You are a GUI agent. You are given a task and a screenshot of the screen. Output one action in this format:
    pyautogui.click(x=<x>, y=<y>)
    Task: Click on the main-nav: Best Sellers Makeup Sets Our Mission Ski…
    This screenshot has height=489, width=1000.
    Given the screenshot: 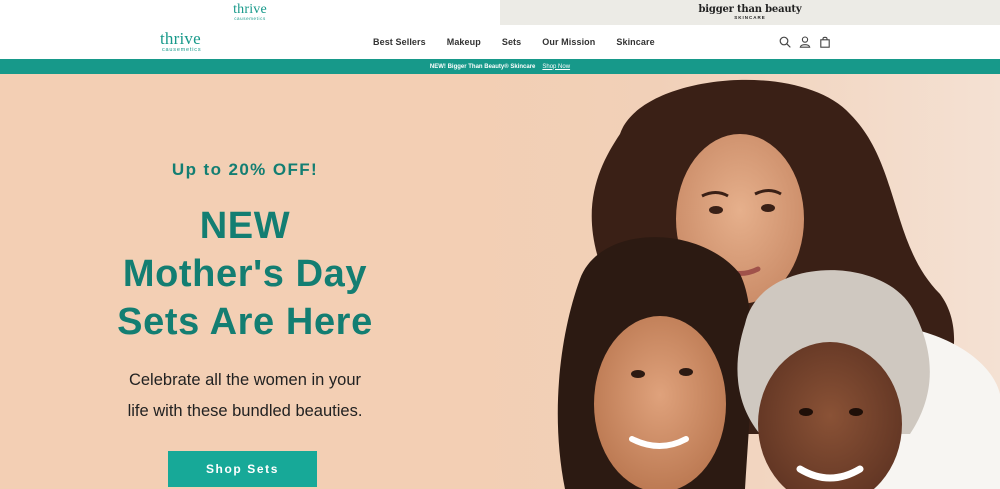 What is the action you would take?
    pyautogui.click(x=524, y=42)
    